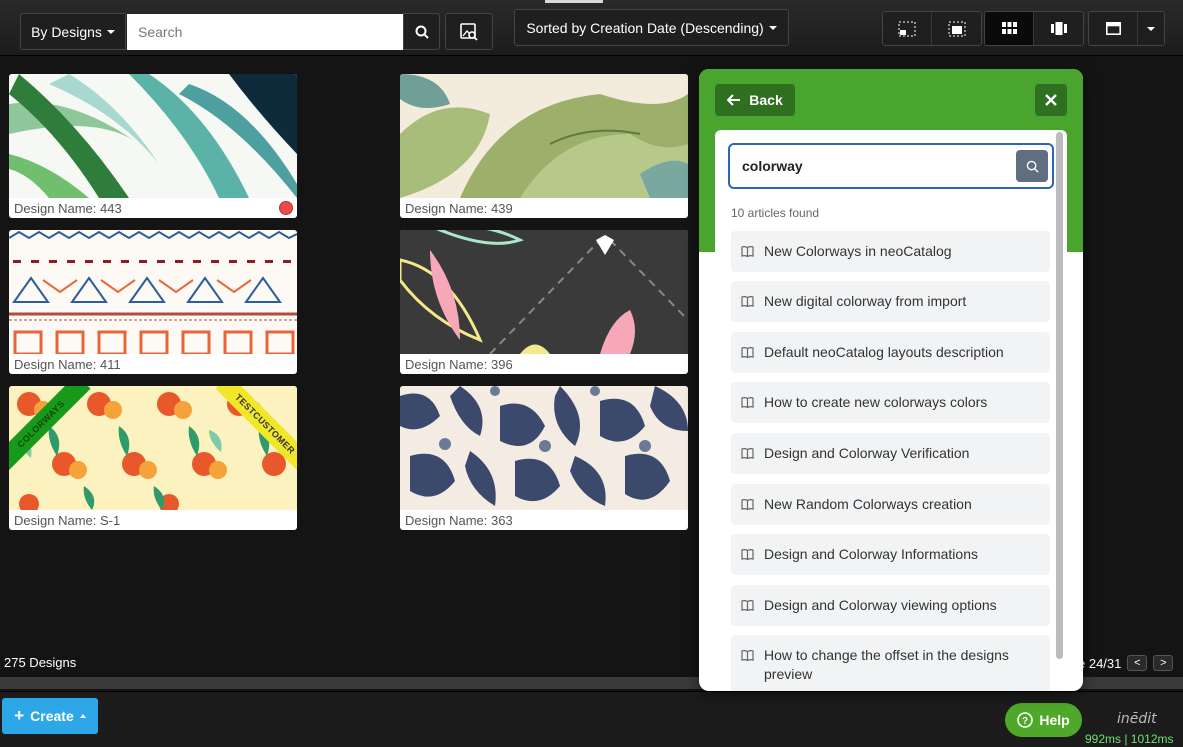  I want to click on design-caption: Design Name: 439, so click(459, 208).